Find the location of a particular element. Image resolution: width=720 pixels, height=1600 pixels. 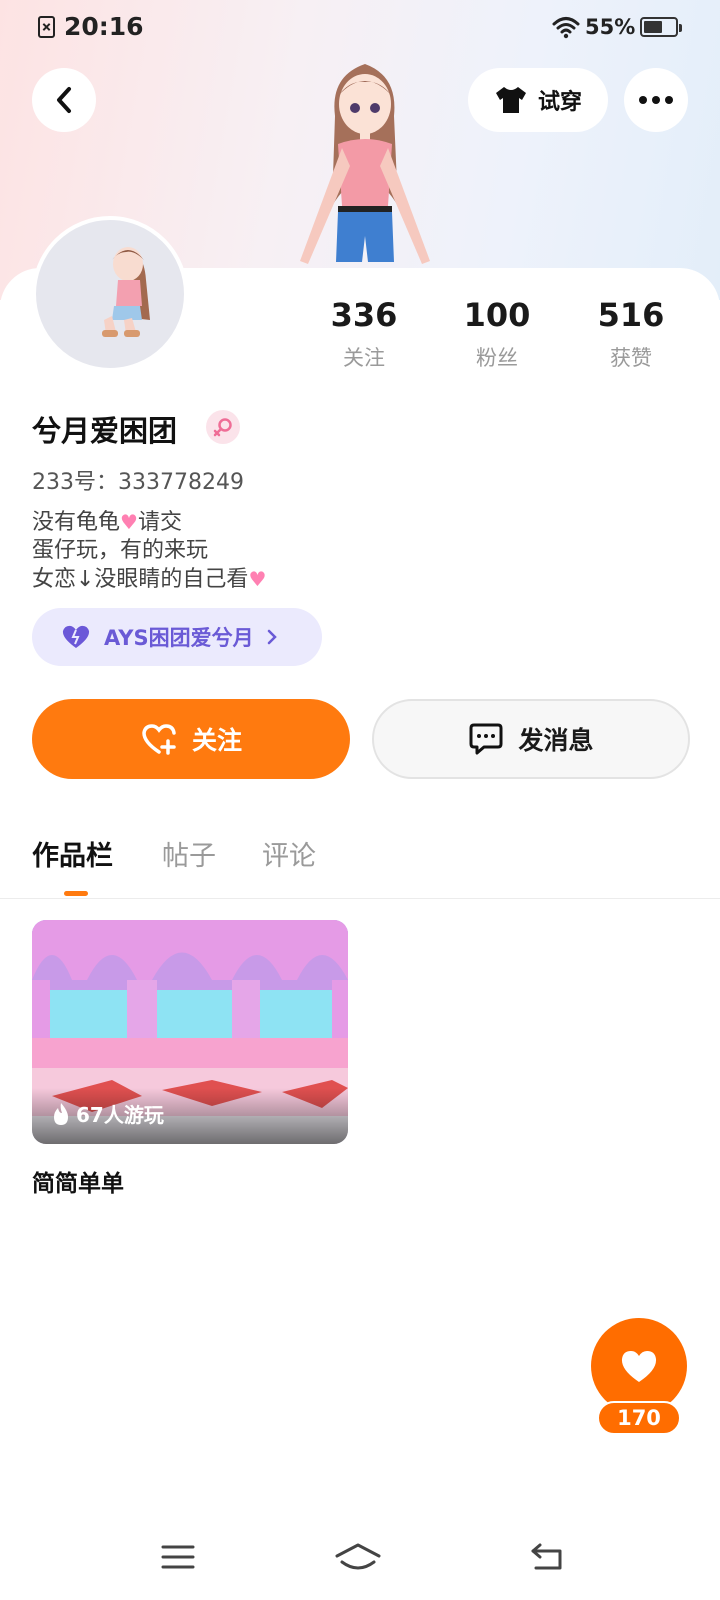

chevron-right-icon is located at coordinates (272, 637).